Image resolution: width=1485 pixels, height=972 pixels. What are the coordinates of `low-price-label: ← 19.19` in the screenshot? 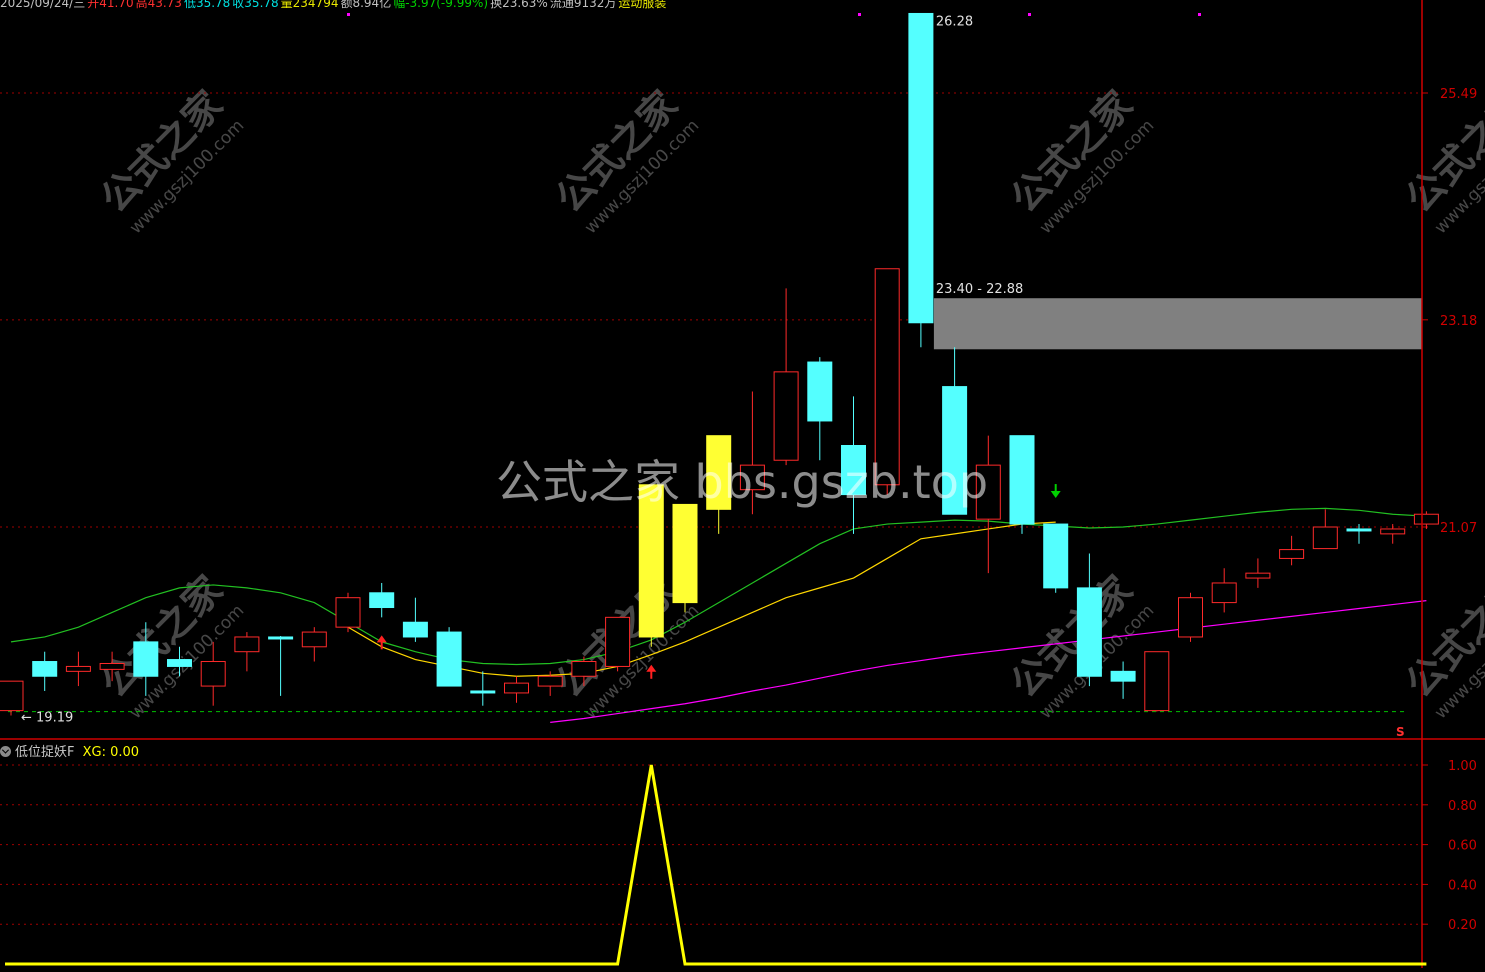 It's located at (47, 718).